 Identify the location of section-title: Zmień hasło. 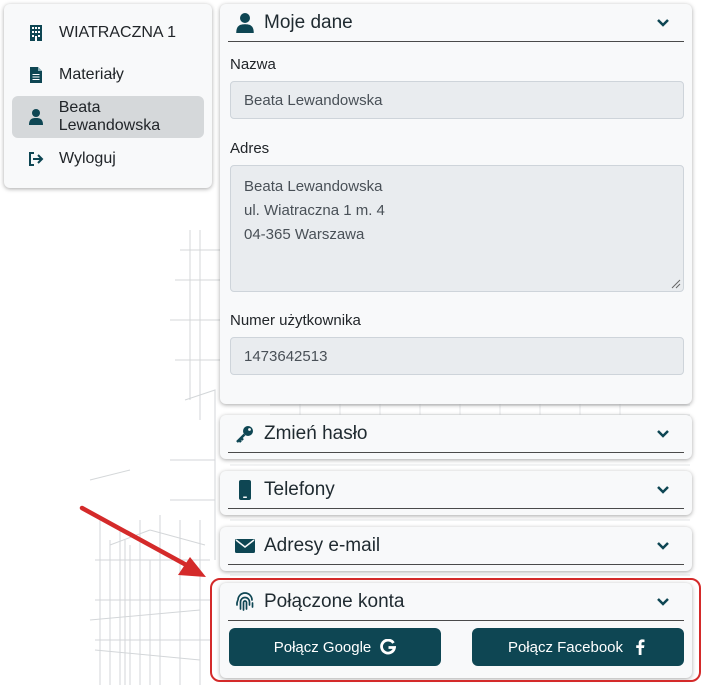
(316, 433).